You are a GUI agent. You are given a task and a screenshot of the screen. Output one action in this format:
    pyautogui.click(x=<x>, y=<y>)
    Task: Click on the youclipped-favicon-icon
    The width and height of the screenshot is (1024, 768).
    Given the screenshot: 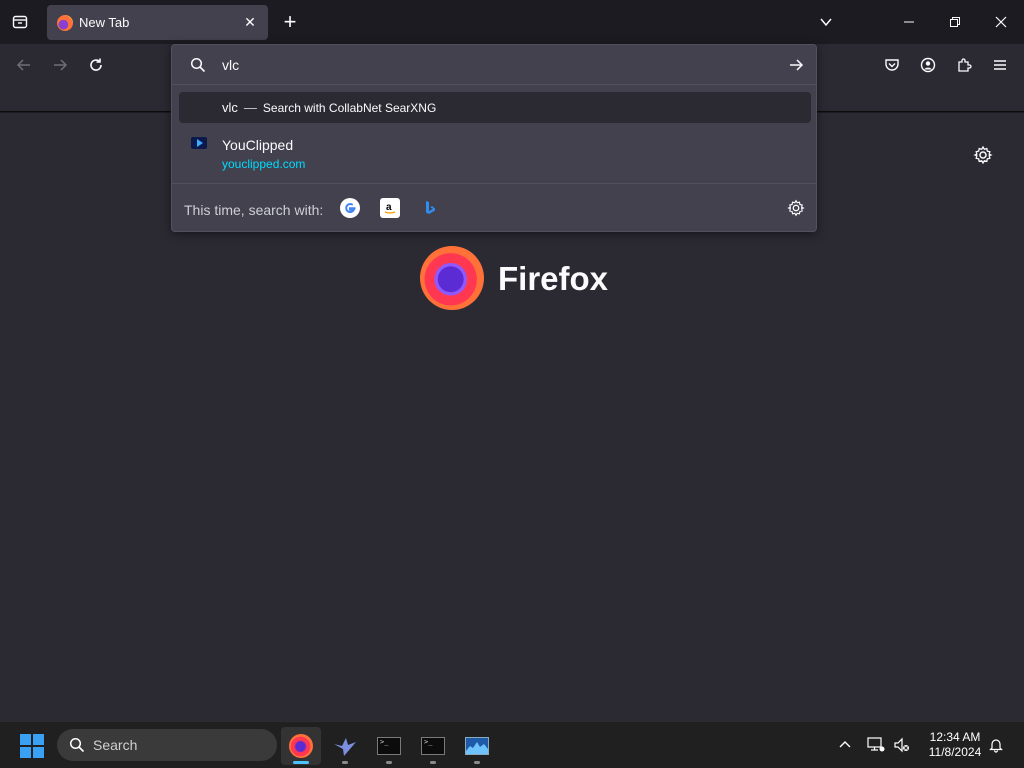 What is the action you would take?
    pyautogui.click(x=199, y=143)
    